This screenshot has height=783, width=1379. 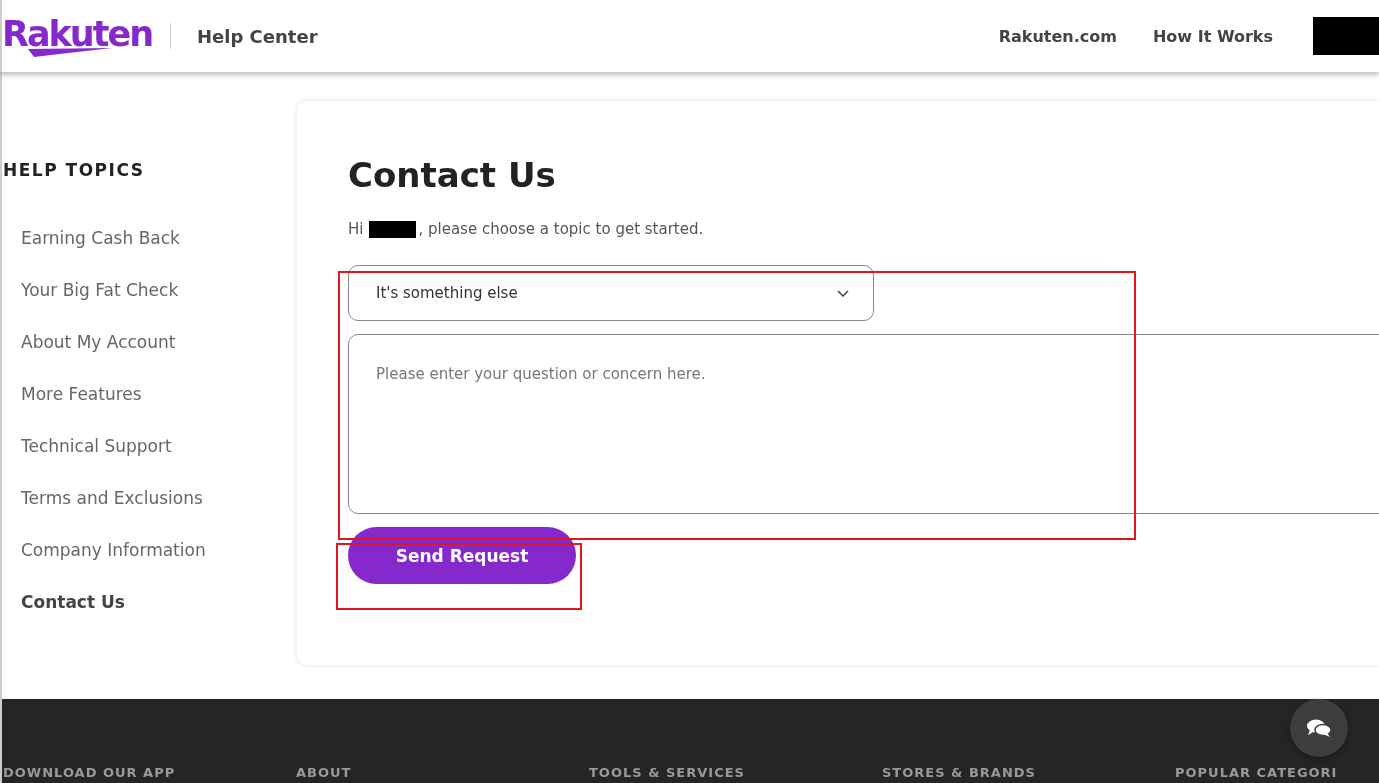 What do you see at coordinates (257, 36) in the screenshot?
I see `section-title: Help Center` at bounding box center [257, 36].